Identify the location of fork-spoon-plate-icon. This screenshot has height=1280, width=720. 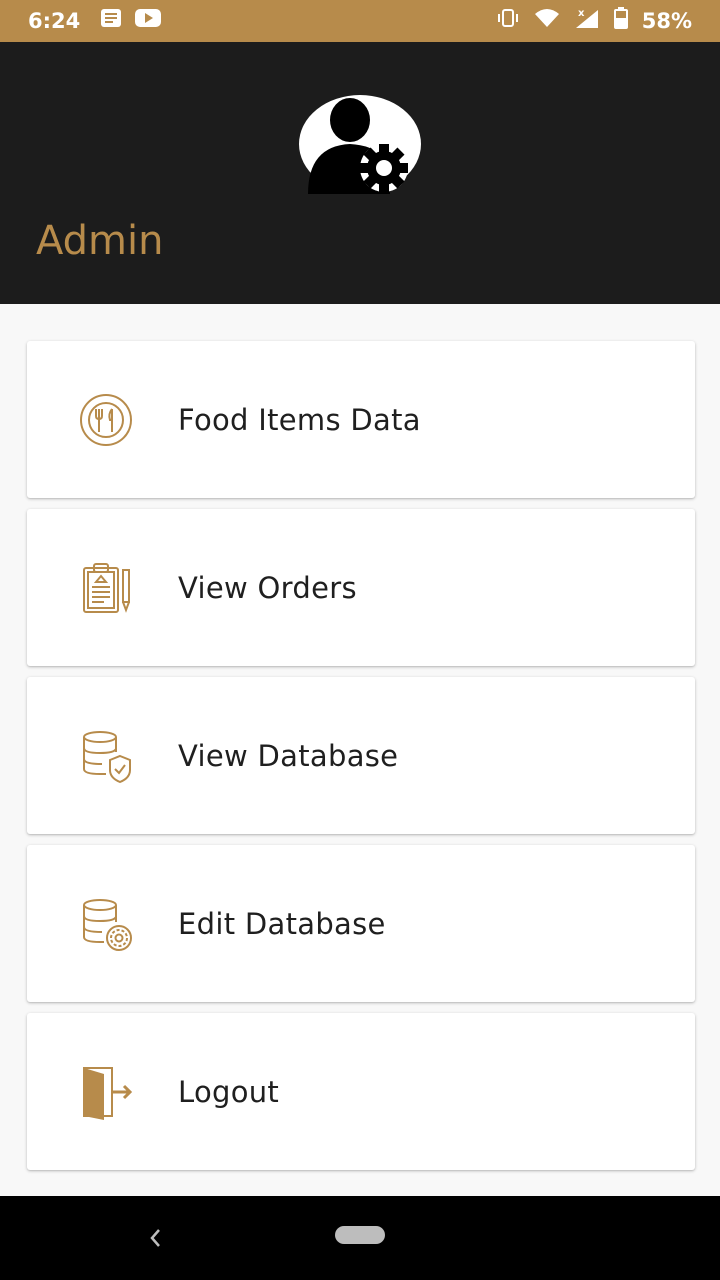
(106, 420).